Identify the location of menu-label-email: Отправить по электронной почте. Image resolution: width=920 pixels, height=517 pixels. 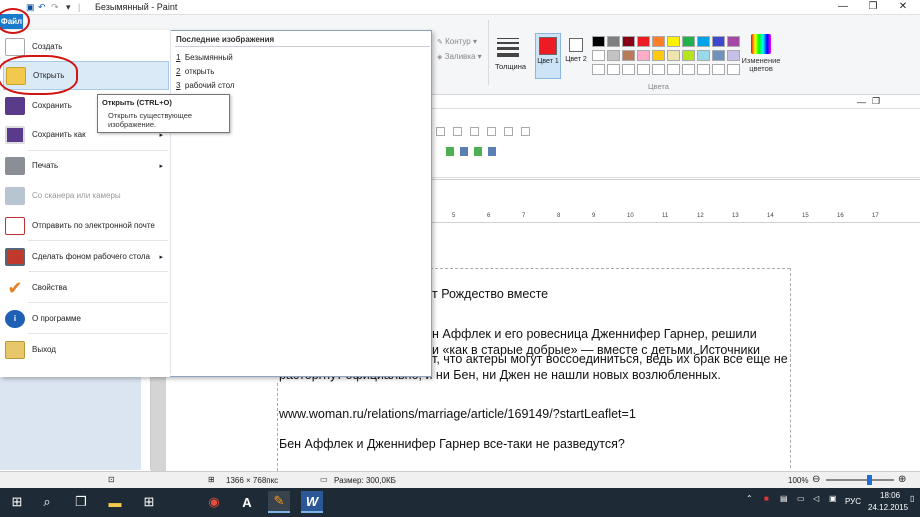
(93, 225).